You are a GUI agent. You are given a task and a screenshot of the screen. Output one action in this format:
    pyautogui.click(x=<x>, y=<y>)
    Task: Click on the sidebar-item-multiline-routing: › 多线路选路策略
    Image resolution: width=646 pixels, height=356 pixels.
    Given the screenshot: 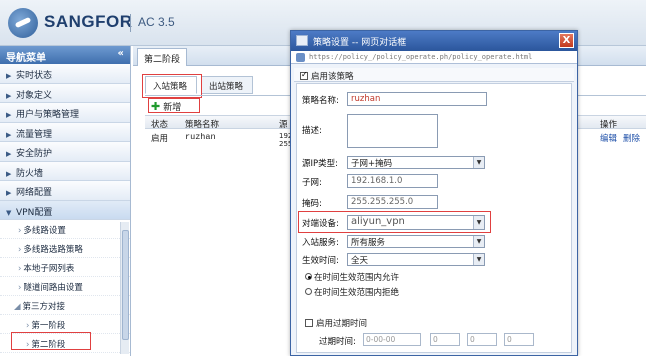 What is the action you would take?
    pyautogui.click(x=65, y=248)
    